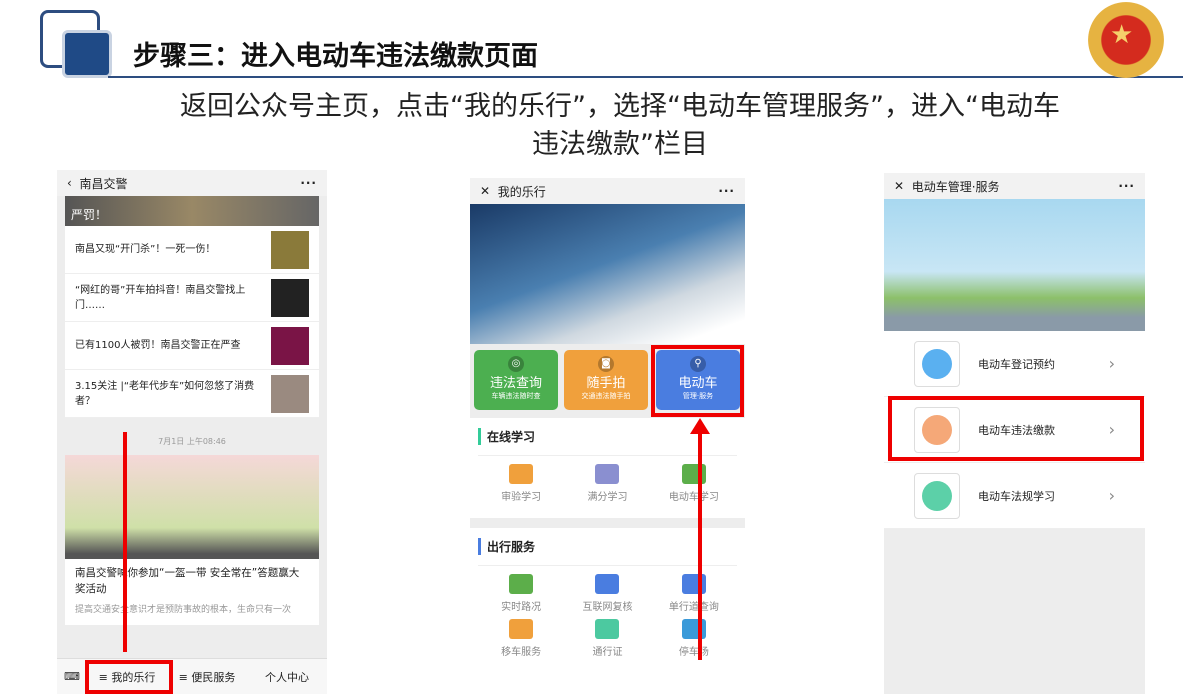  I want to click on service-item: 通行证, so click(607, 638).